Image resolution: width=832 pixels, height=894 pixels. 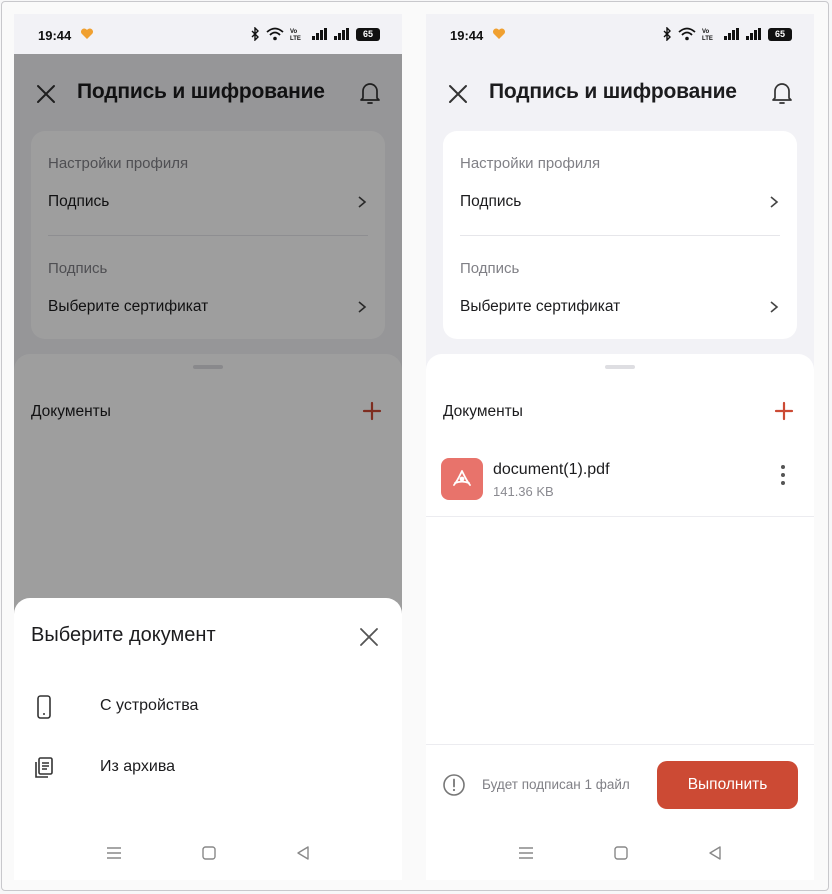 I want to click on signature-row: Подпись, so click(x=490, y=202).